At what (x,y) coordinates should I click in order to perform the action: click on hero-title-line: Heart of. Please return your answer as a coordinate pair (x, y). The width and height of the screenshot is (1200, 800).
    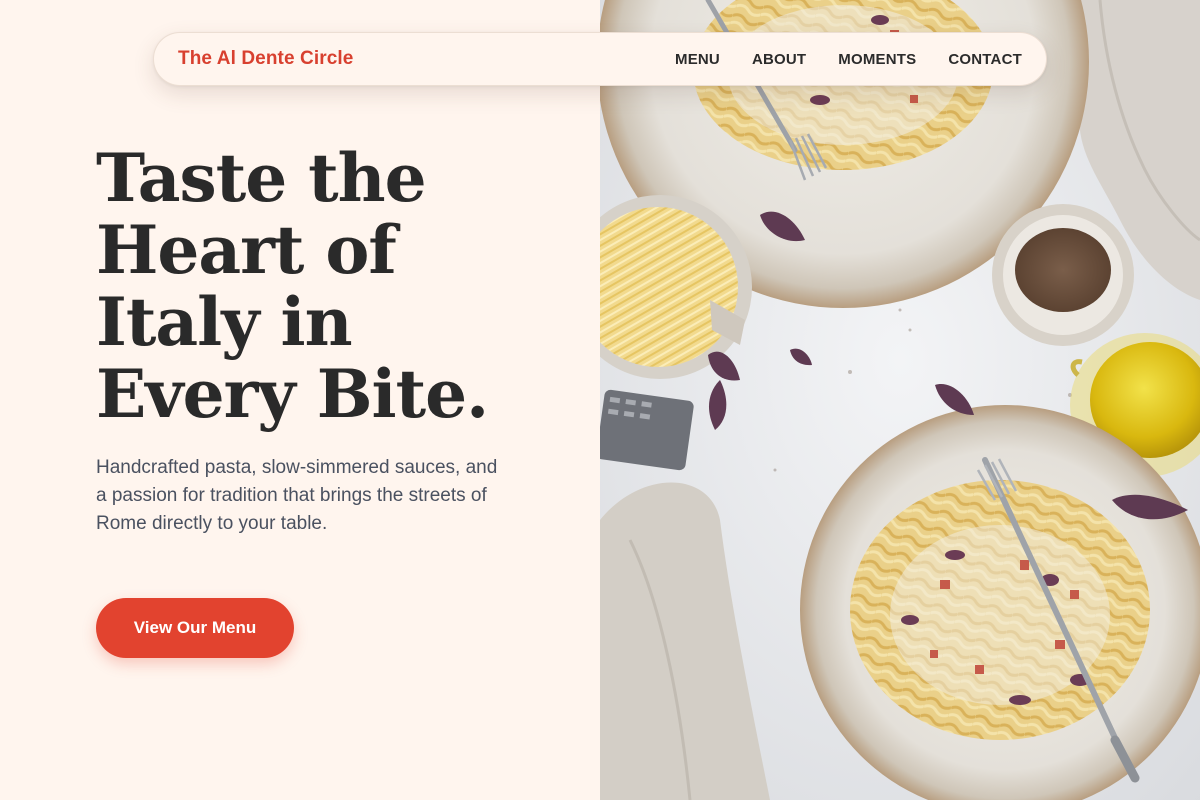
    Looking at the image, I should click on (246, 250).